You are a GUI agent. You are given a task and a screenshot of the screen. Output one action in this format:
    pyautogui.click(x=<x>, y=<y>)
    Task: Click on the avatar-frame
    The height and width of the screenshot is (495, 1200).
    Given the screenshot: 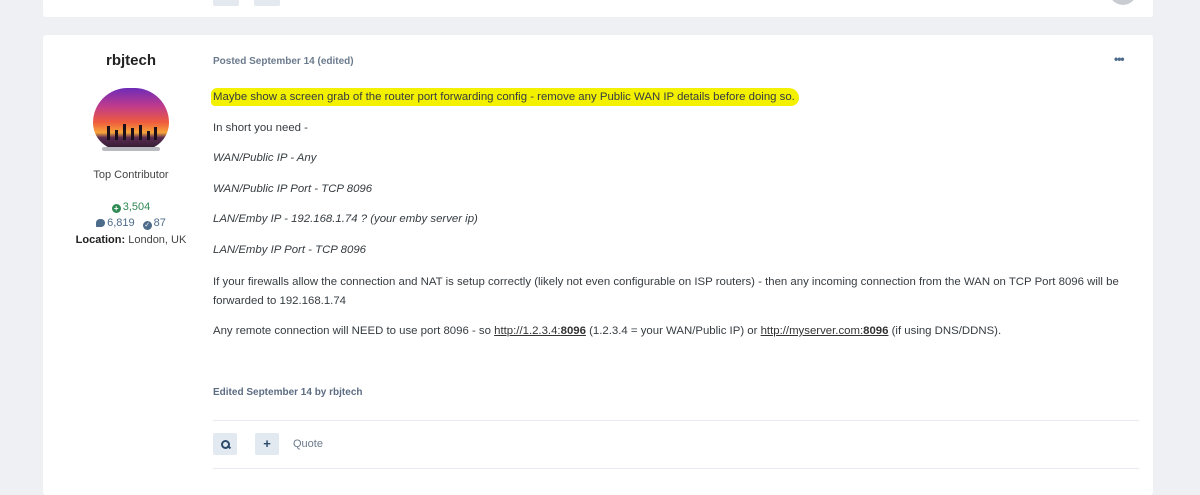 What is the action you would take?
    pyautogui.click(x=131, y=149)
    